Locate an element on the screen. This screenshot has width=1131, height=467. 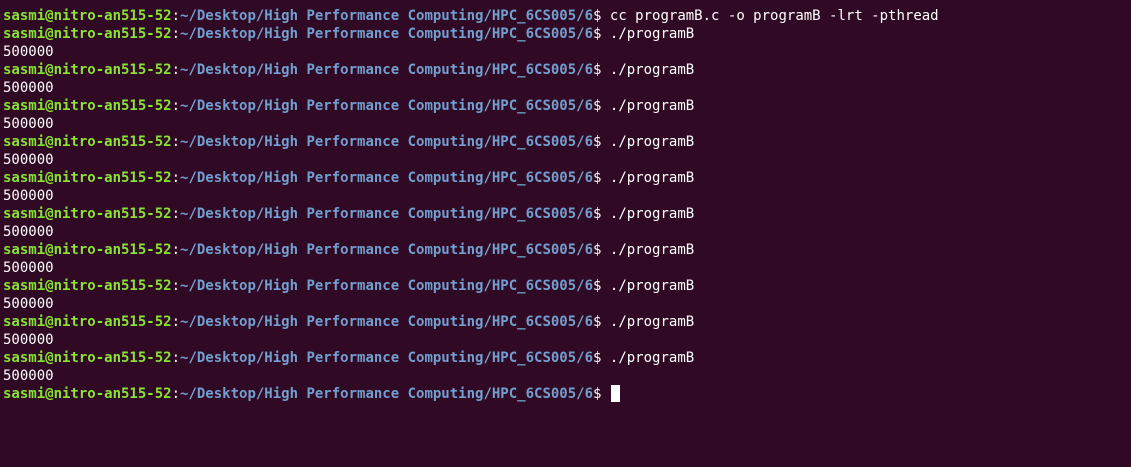
text-cursor is located at coordinates (615, 393).